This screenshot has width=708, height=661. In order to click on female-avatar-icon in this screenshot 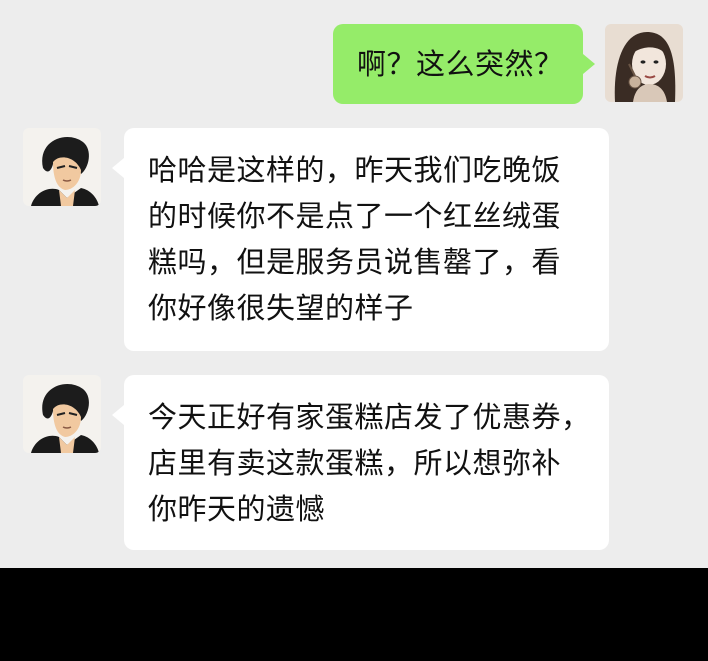, I will do `click(644, 63)`.